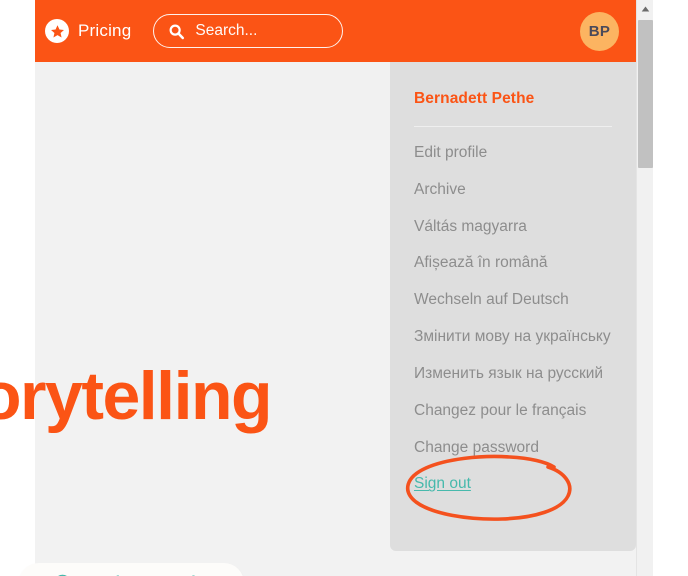  I want to click on dropdown-username: Bernadett Pethe, so click(474, 98).